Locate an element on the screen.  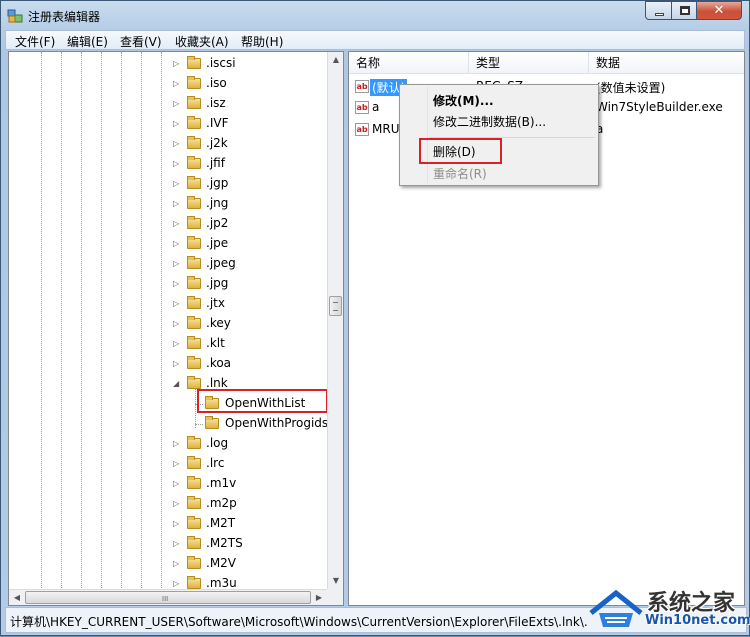
tree-item-label: .jgp is located at coordinates (217, 183).